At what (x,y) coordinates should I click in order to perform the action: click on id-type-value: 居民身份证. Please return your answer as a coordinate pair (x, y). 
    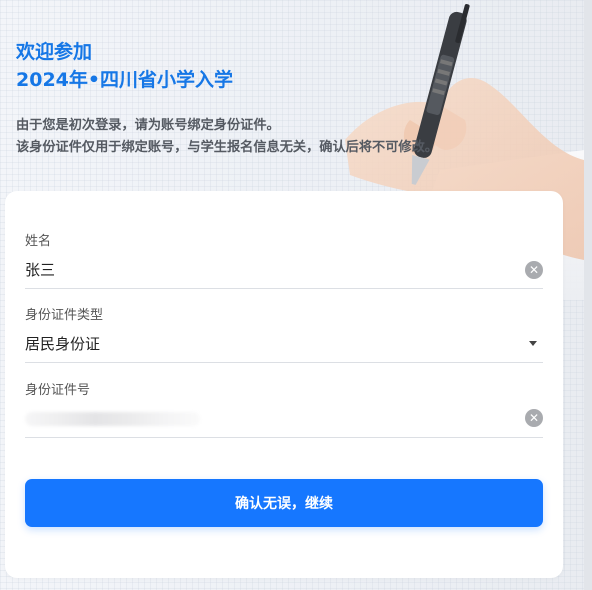
    Looking at the image, I should click on (62, 344).